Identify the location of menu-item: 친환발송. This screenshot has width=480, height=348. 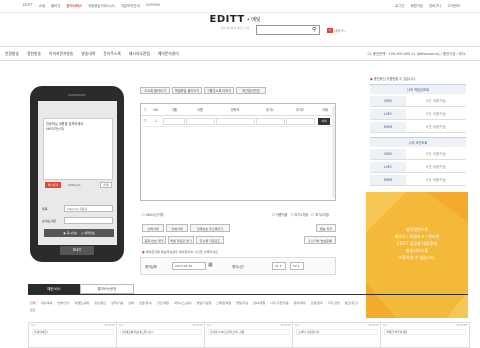
(12, 54).